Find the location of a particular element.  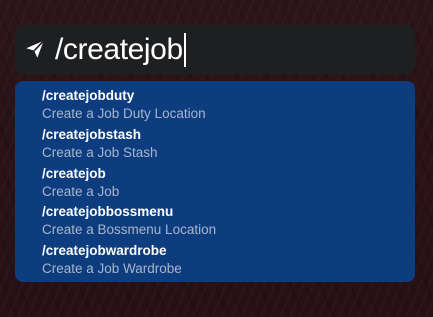

suggestion-description: Create a Job Stash is located at coordinates (100, 152).